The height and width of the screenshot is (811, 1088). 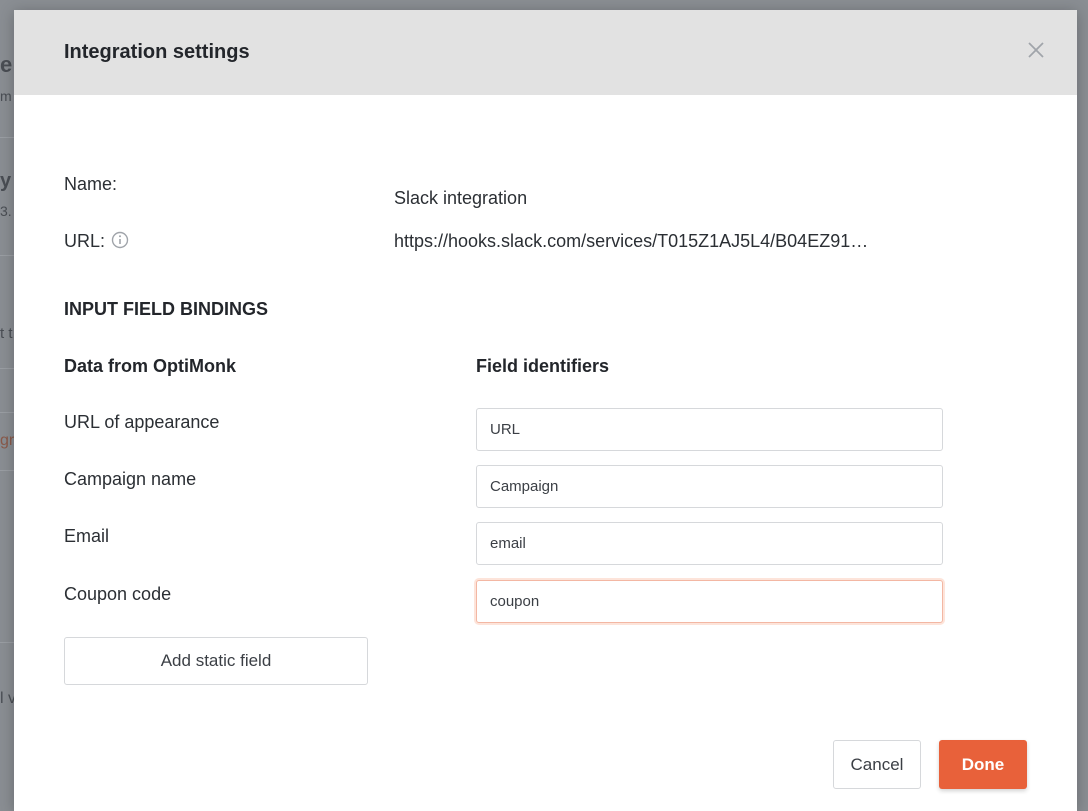 What do you see at coordinates (461, 198) in the screenshot?
I see `name-value: Slack integration` at bounding box center [461, 198].